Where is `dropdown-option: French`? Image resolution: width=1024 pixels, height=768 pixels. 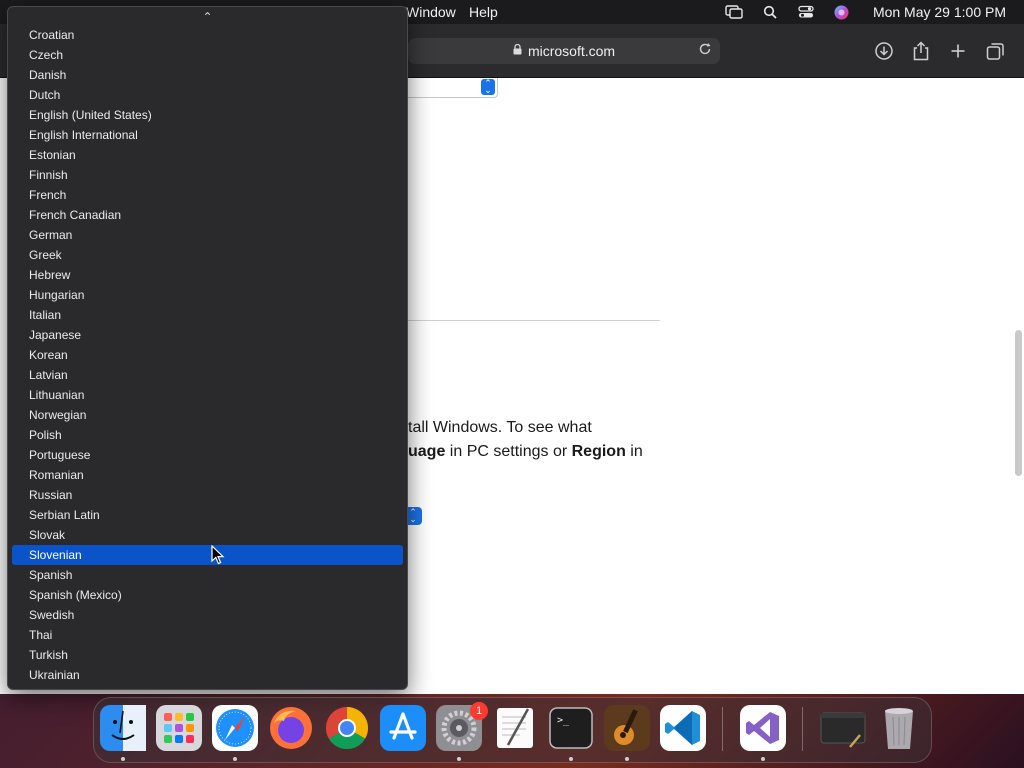
dropdown-option: French is located at coordinates (207, 195).